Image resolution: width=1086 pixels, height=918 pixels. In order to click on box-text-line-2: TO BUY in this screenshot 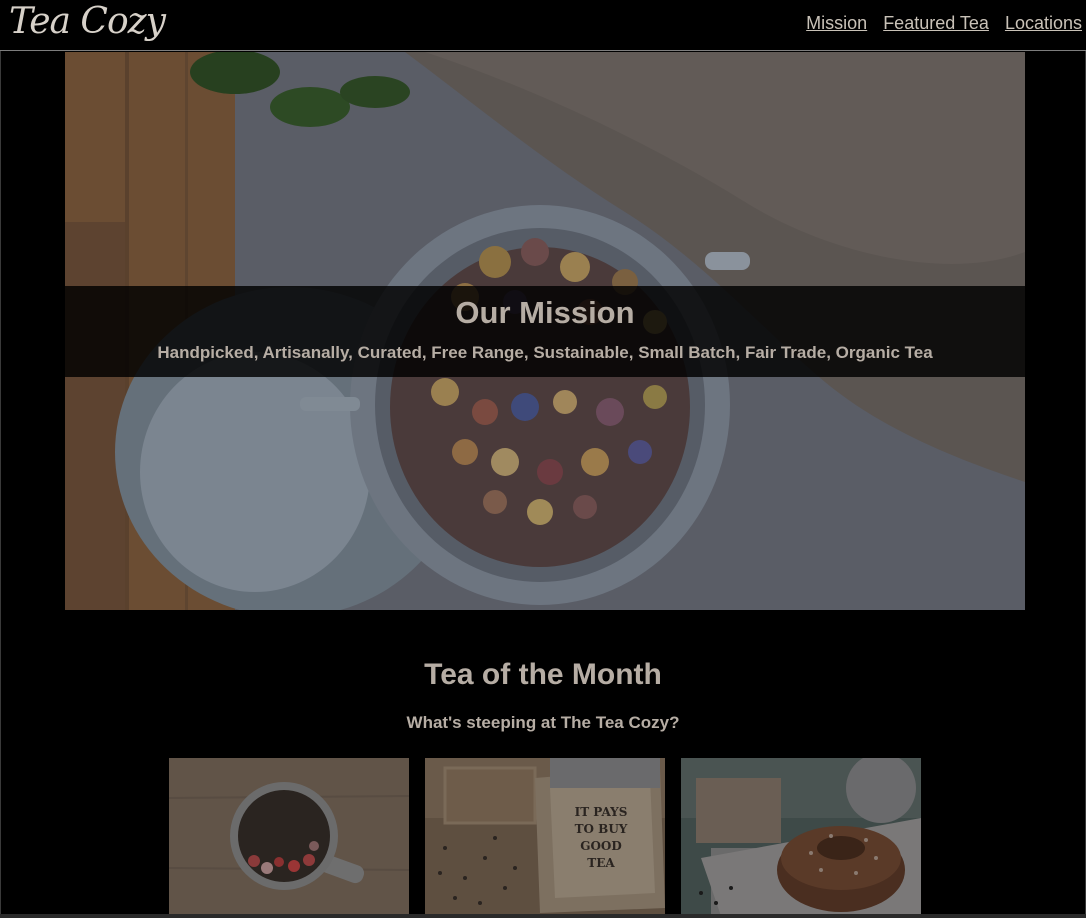, I will do `click(601, 829)`.